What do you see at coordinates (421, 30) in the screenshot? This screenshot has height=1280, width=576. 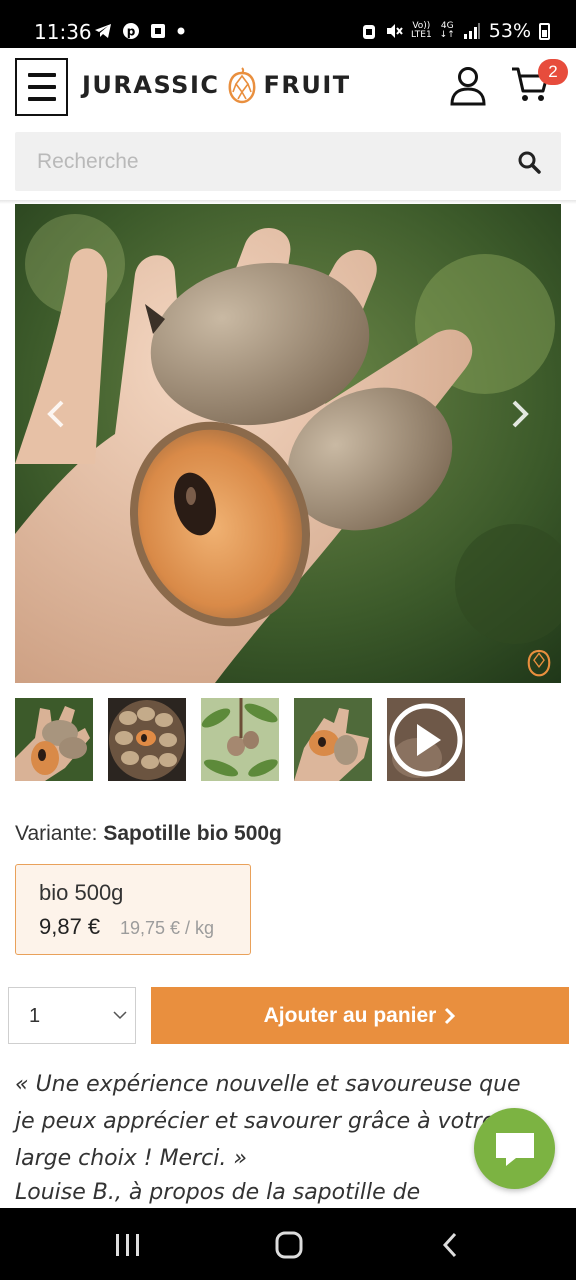 I see `network-label: Vo)) LTE1` at bounding box center [421, 30].